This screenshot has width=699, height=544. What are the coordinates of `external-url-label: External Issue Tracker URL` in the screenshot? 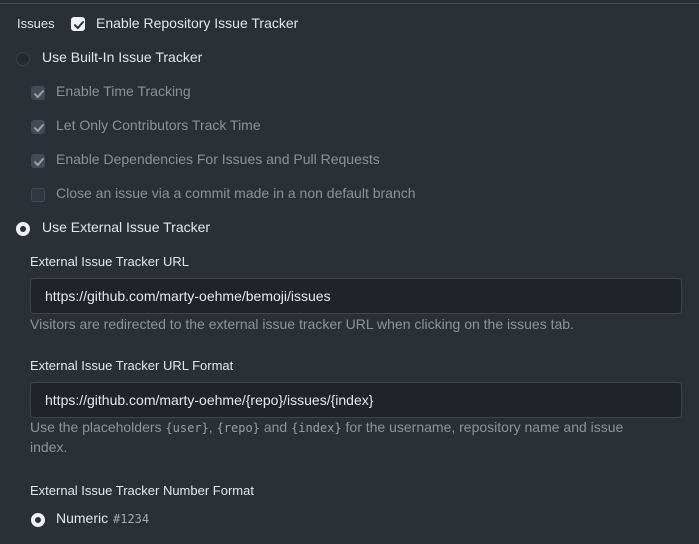 It's located at (109, 261).